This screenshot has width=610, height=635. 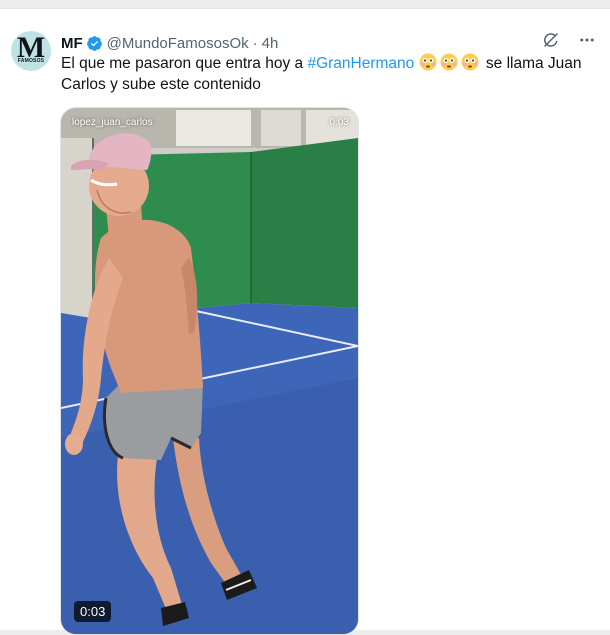 I want to click on timestamp: 4h, so click(x=270, y=43).